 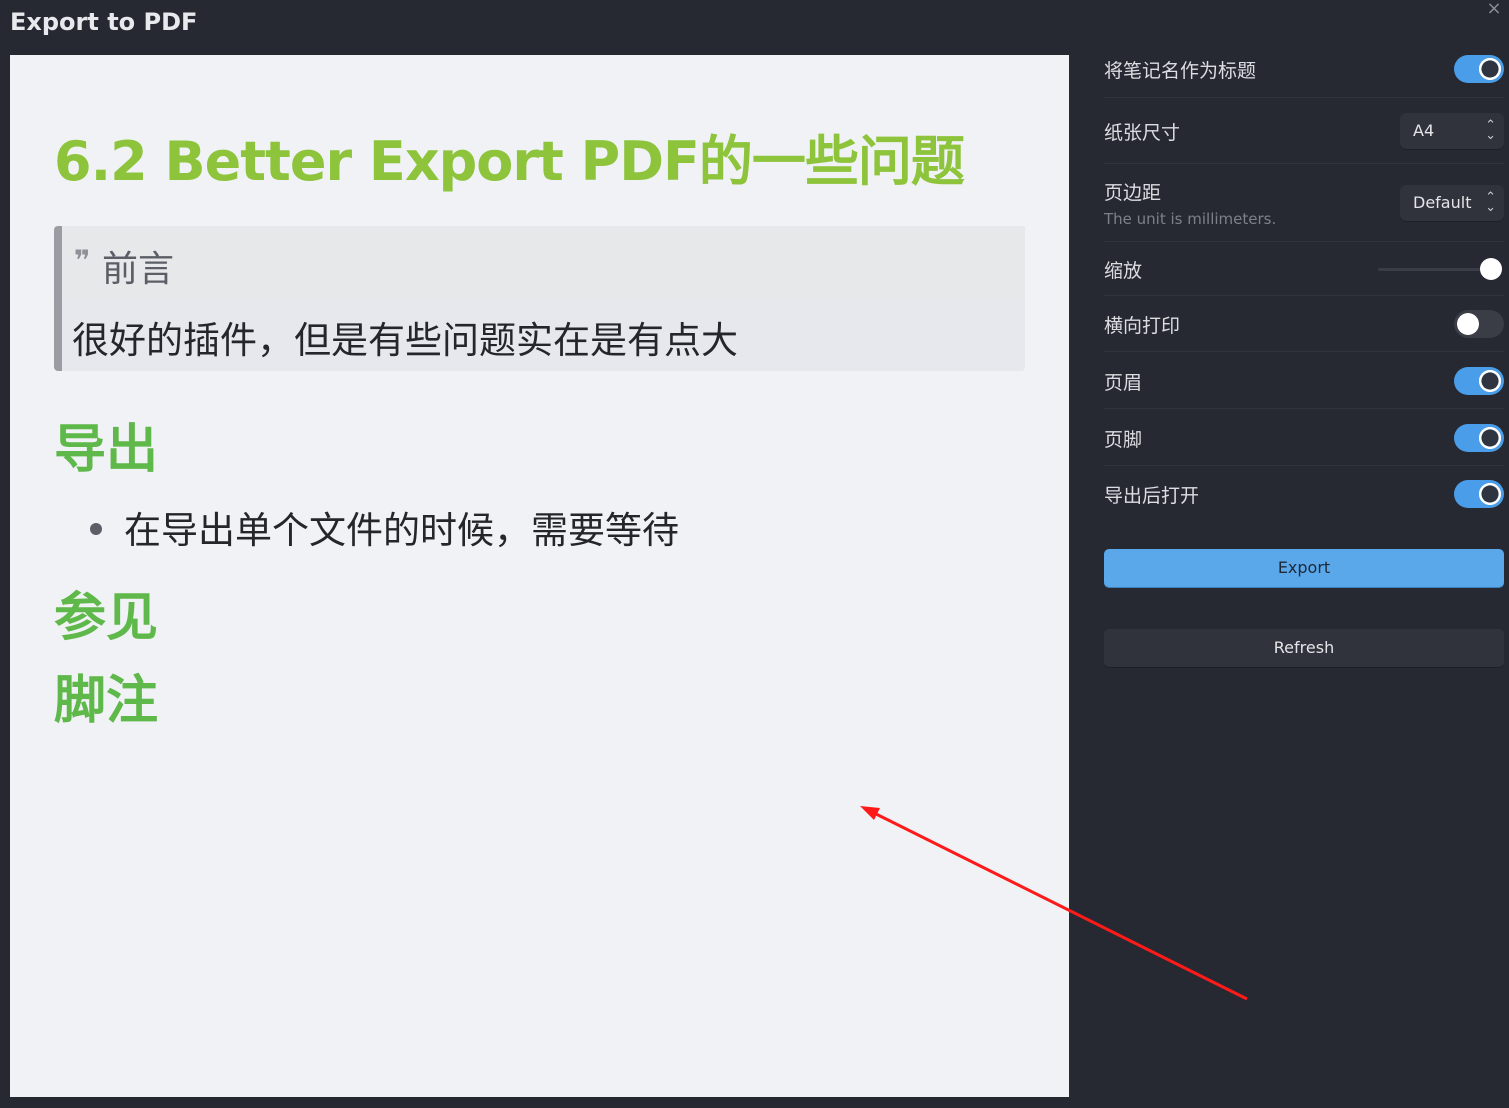 I want to click on landscape-toggle, so click(x=1479, y=324).